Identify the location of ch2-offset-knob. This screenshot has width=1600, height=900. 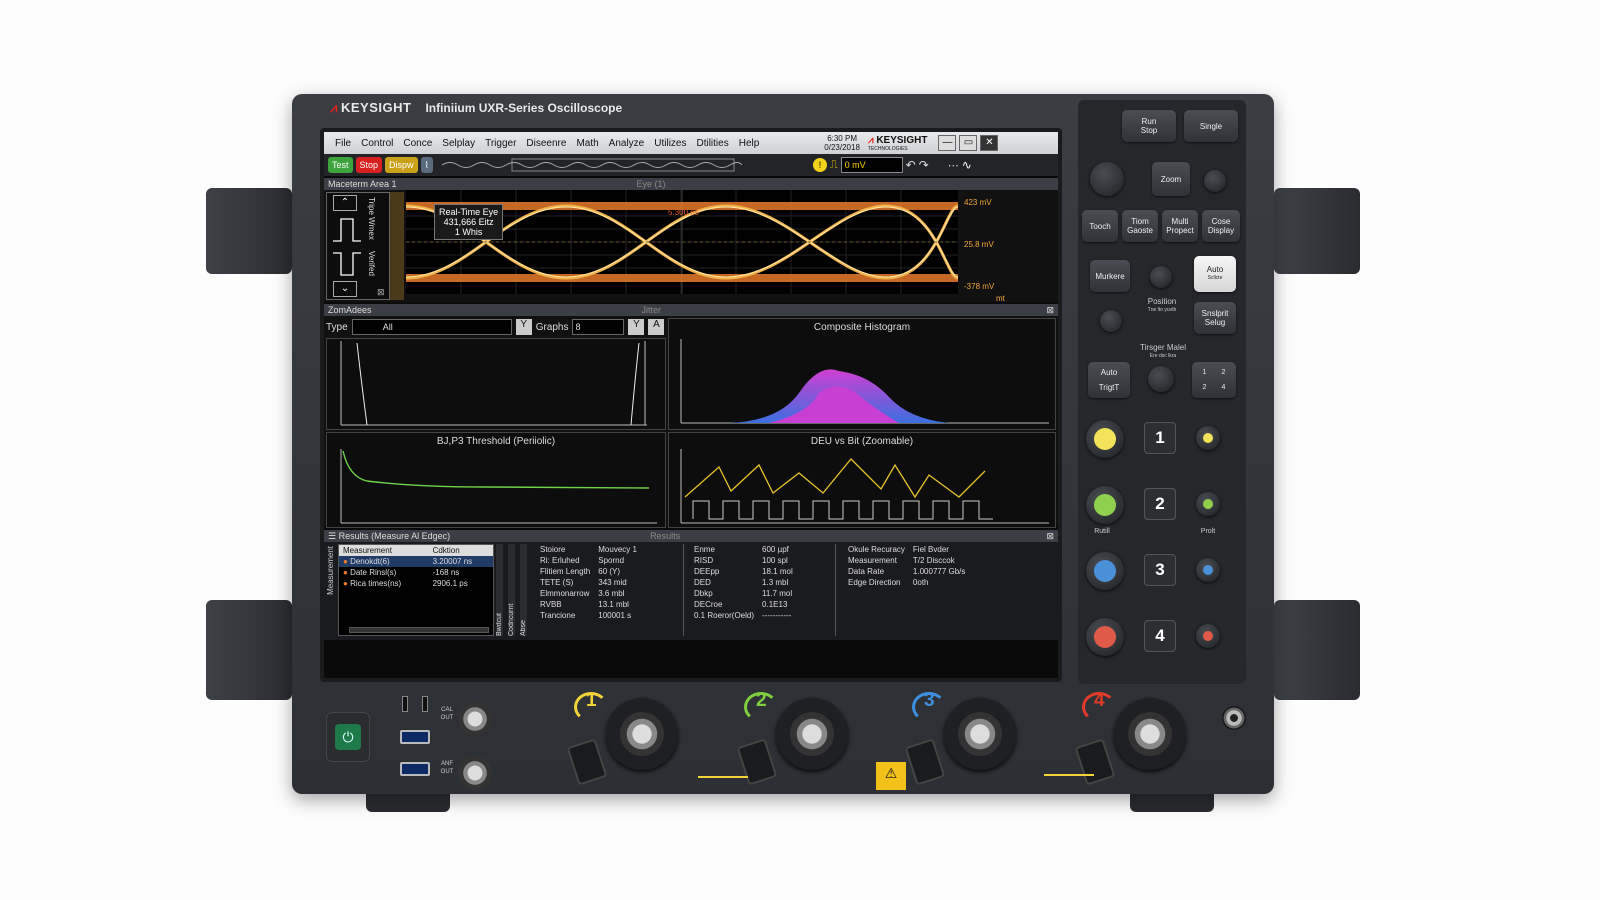
(1208, 504).